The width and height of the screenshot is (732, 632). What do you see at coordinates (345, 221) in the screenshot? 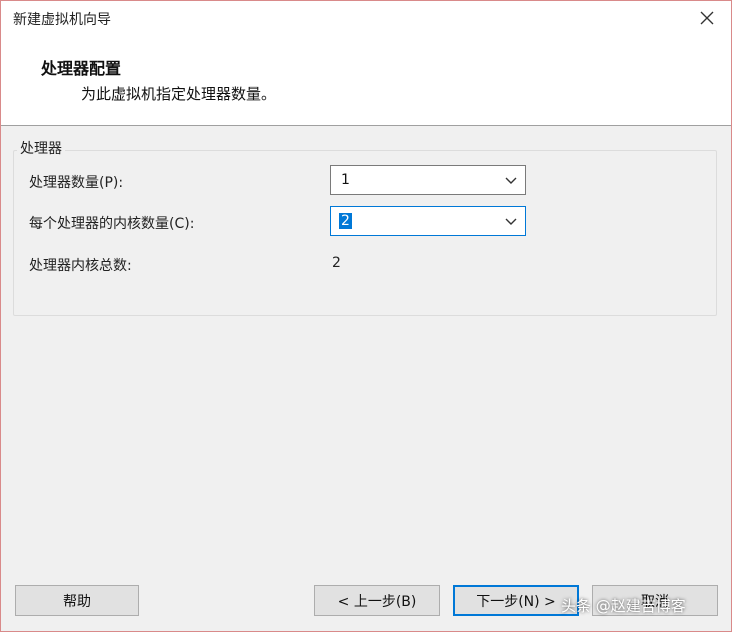
I see `cores-per-processor-value: 2` at bounding box center [345, 221].